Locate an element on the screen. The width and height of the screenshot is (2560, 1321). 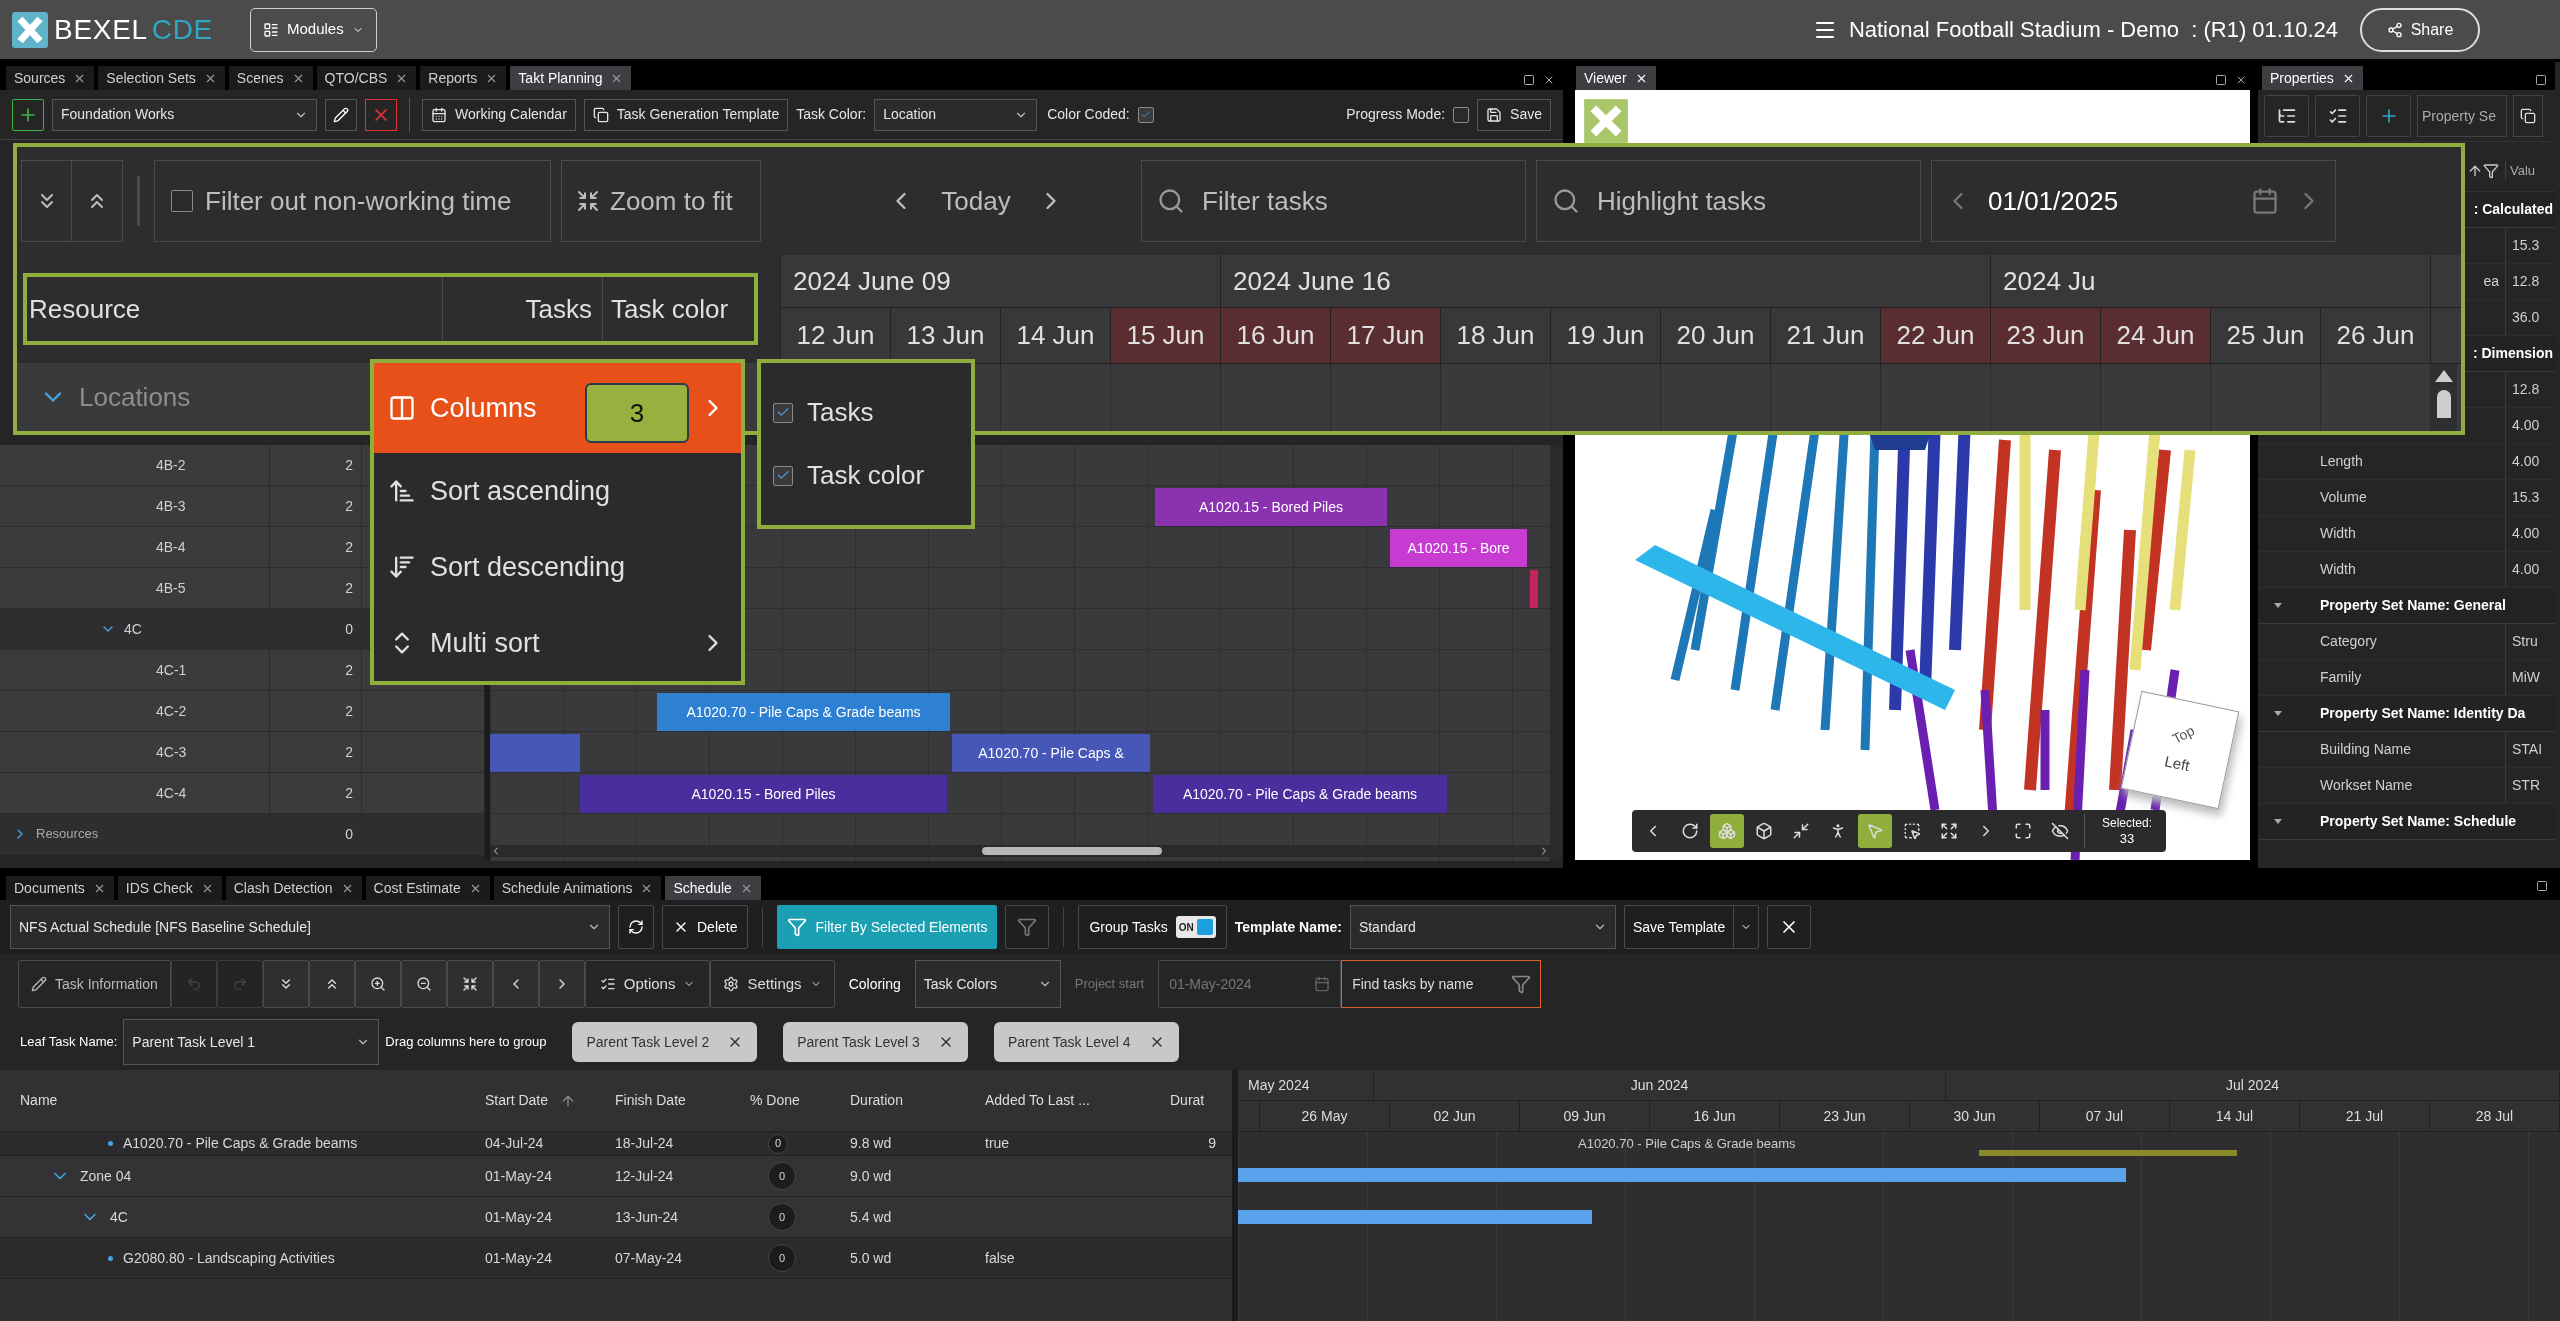
plan-dropdown: Foundation Works is located at coordinates (184, 114).